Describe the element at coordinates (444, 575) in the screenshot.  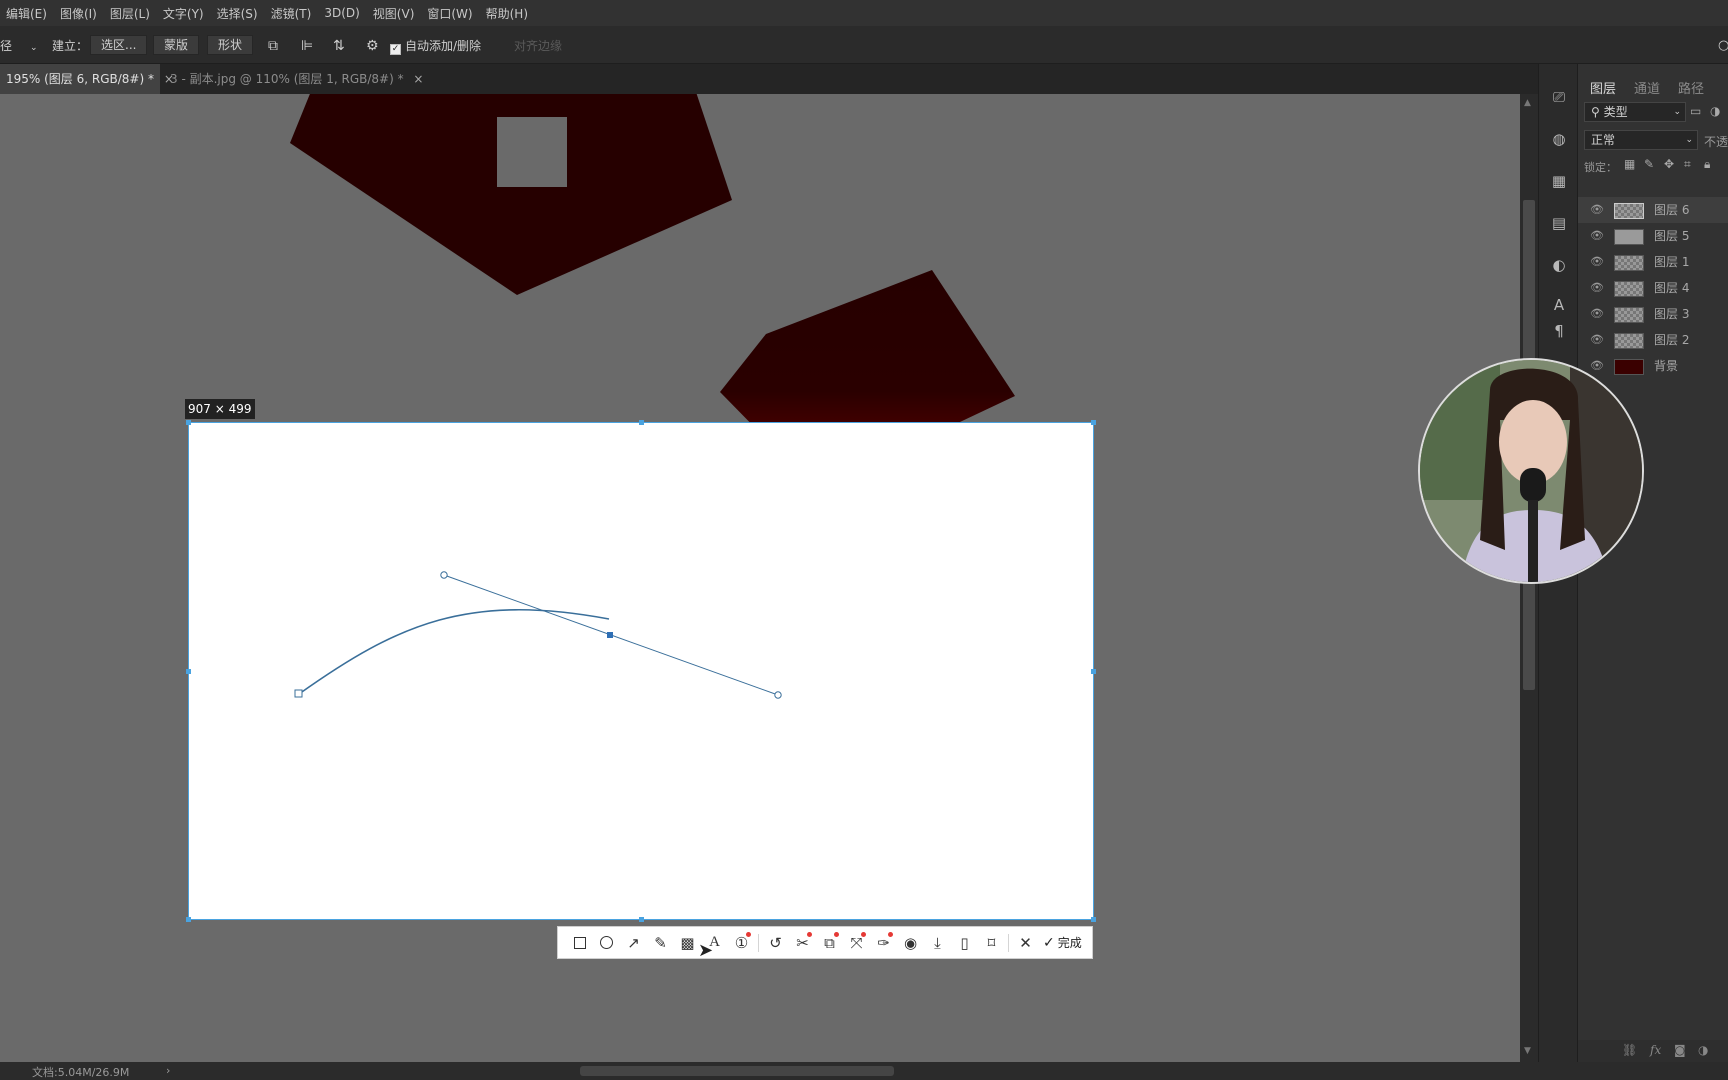
I see `direction-handle-left` at that location.